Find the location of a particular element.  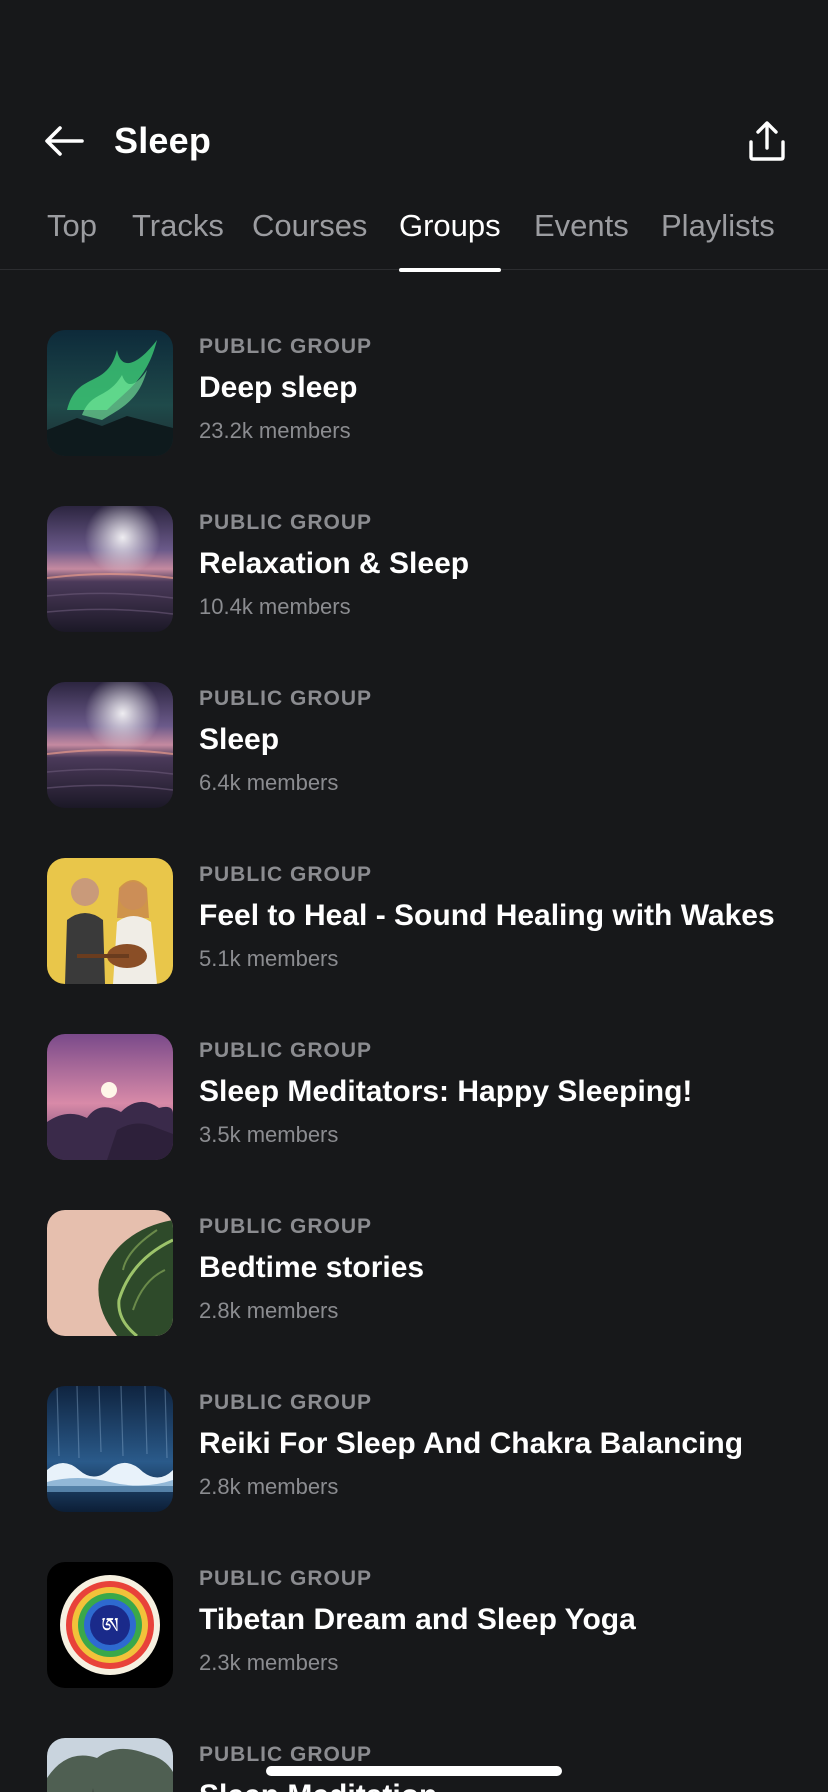

aurora-image is located at coordinates (110, 393).